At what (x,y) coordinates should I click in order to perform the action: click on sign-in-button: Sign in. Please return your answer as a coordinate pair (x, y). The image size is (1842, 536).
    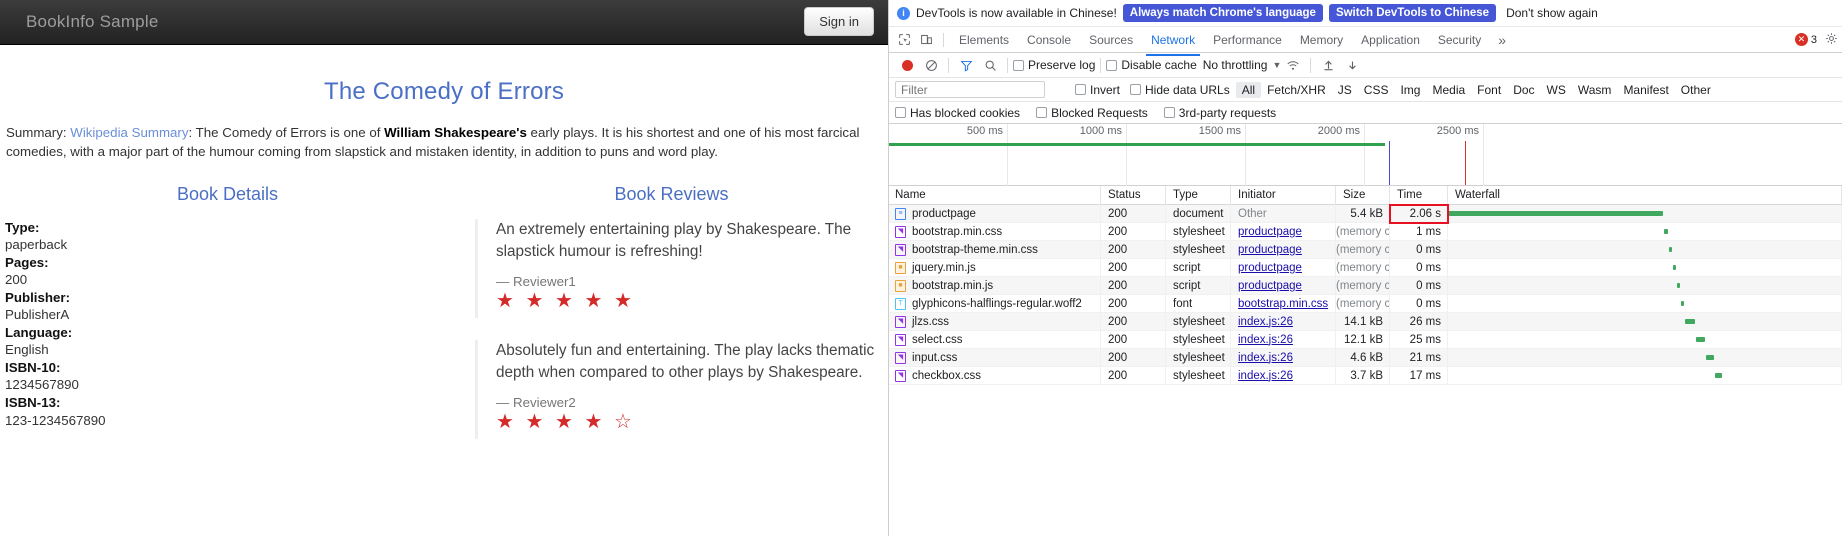
    Looking at the image, I should click on (839, 21).